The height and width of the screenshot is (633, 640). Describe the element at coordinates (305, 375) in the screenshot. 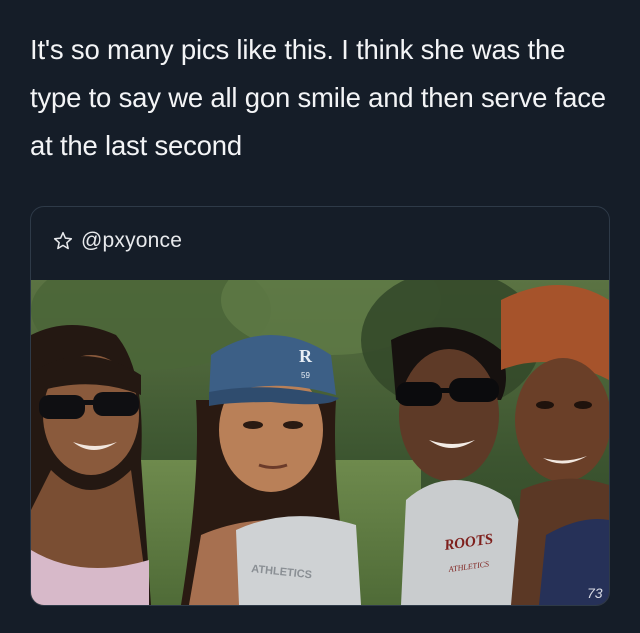

I see `svg-text: 59` at that location.